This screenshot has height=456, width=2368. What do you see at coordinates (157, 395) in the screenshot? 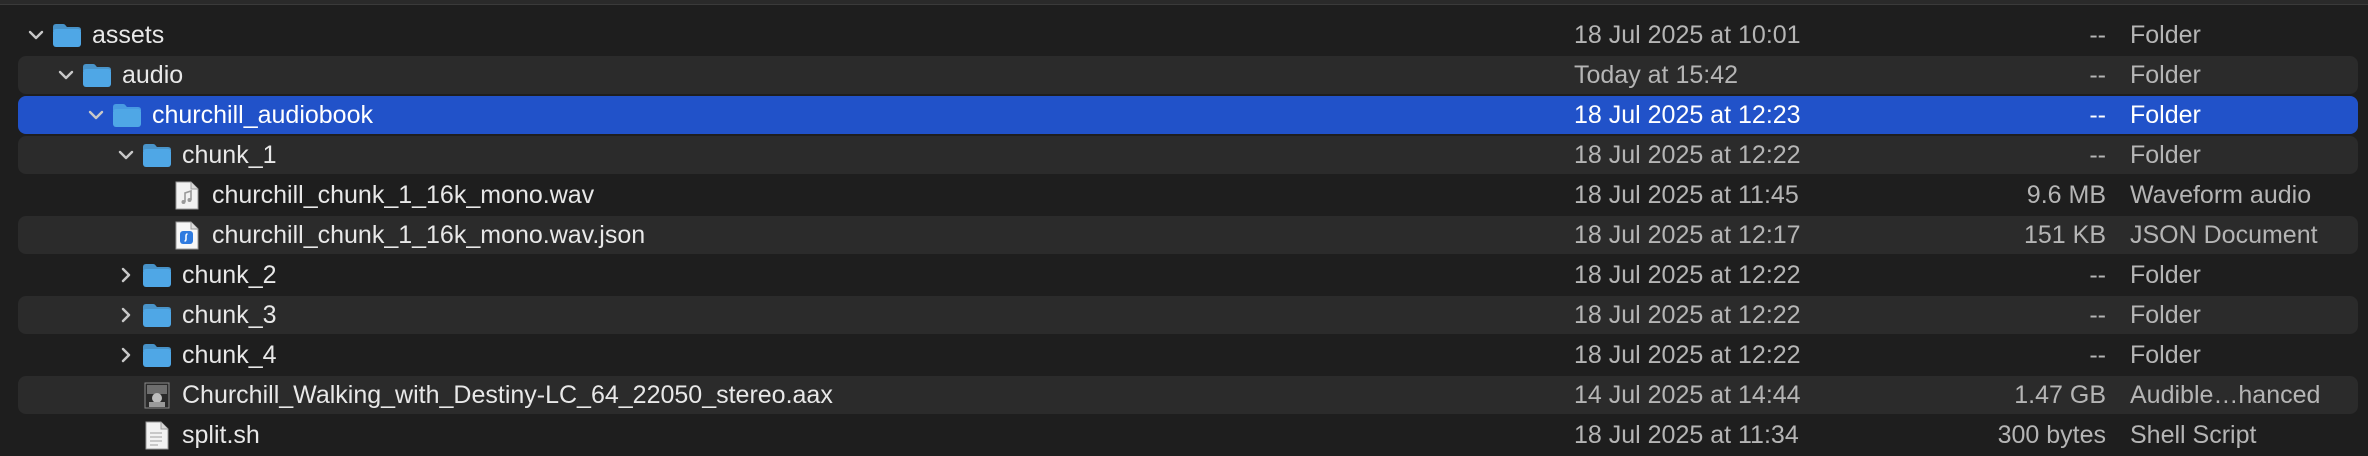
I see `audiobook-thumbnail-icon` at bounding box center [157, 395].